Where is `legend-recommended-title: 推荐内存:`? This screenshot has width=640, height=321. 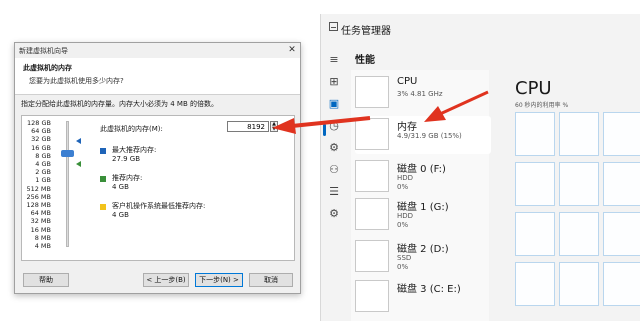
legend-recommended-title: 推荐内存: is located at coordinates (127, 178).